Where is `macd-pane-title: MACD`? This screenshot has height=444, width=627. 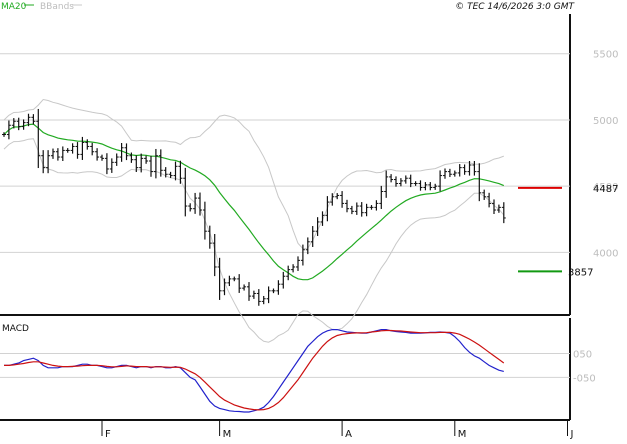 macd-pane-title: MACD is located at coordinates (15, 329).